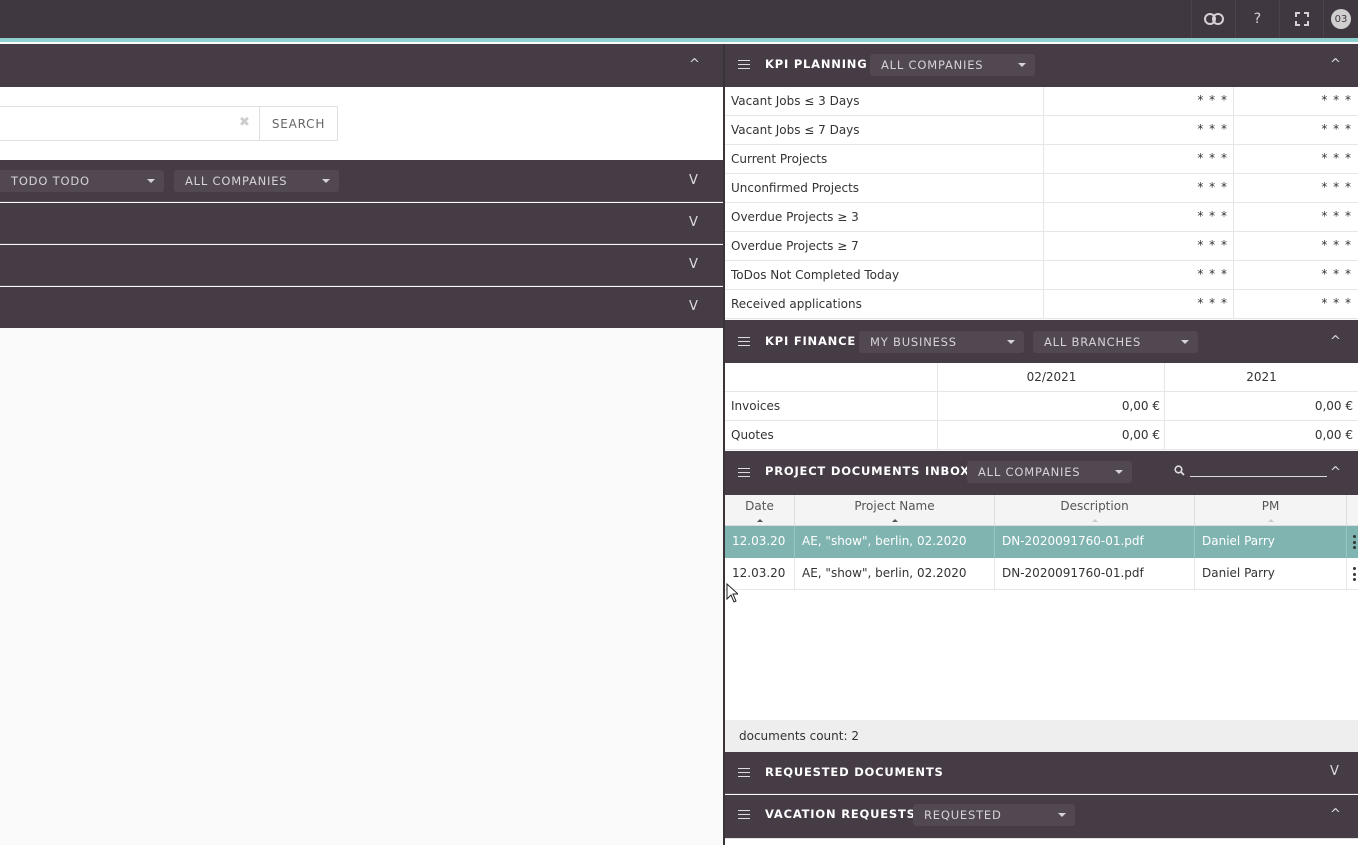  What do you see at coordinates (1041, 841) in the screenshot?
I see `vacation-table-top` at bounding box center [1041, 841].